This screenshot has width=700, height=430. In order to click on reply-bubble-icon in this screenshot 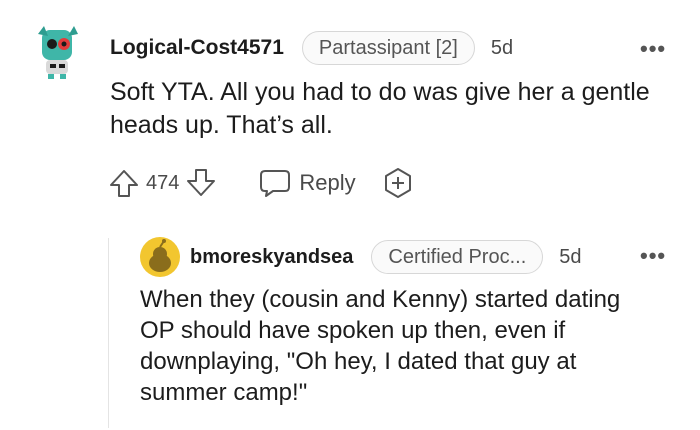, I will do `click(275, 183)`.